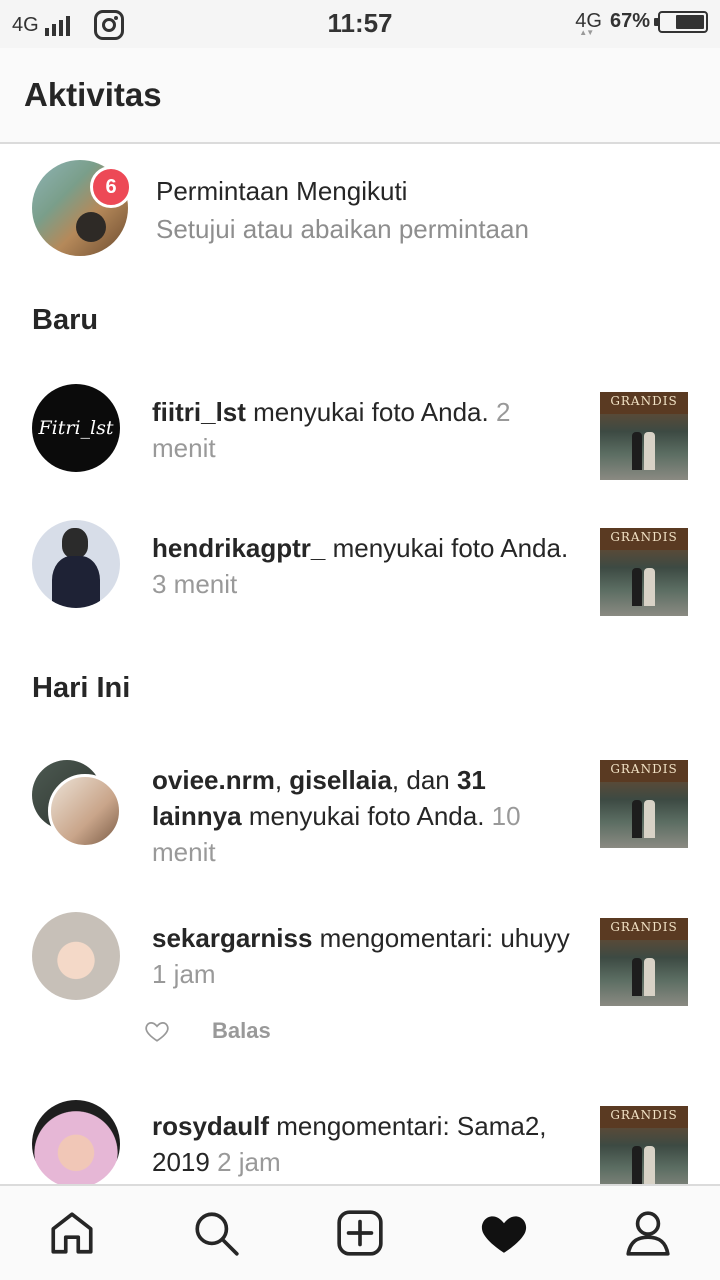 This screenshot has width=720, height=1280. I want to click on activity-heart-icon, so click(504, 1234).